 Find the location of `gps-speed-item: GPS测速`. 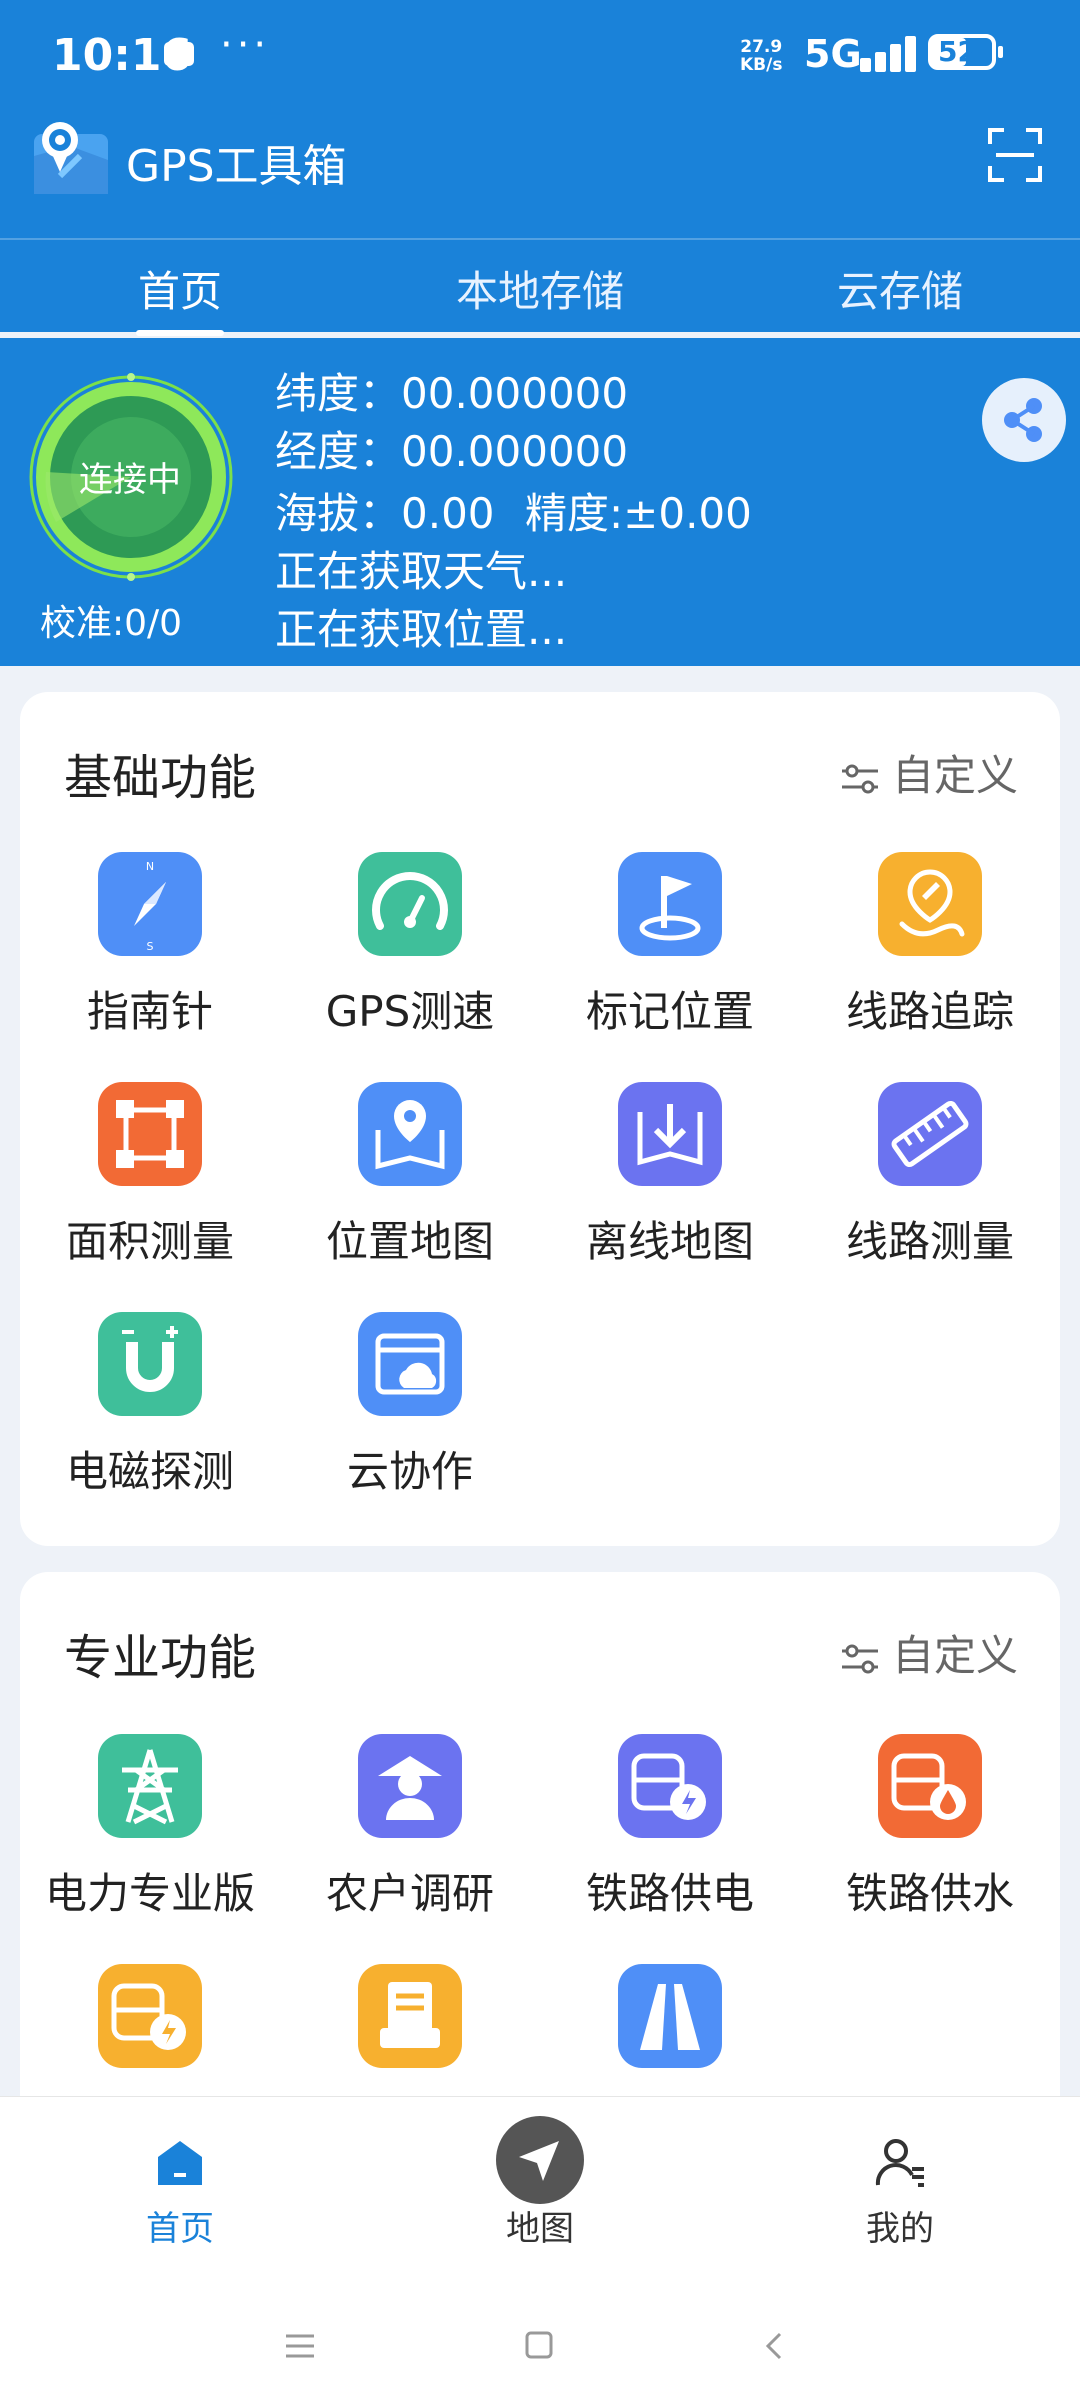

gps-speed-item: GPS测速 is located at coordinates (410, 945).